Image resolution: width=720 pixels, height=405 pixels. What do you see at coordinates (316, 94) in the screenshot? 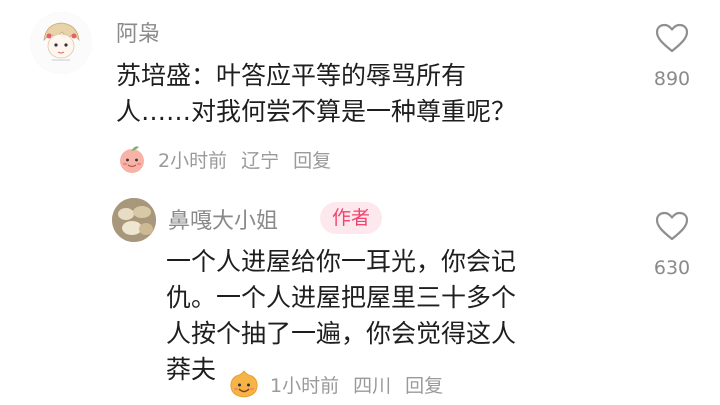
I see `comment-text: 苏培盛：叶答应平等的辱骂所有 人……对我何尝不算是一种尊重呢？` at bounding box center [316, 94].